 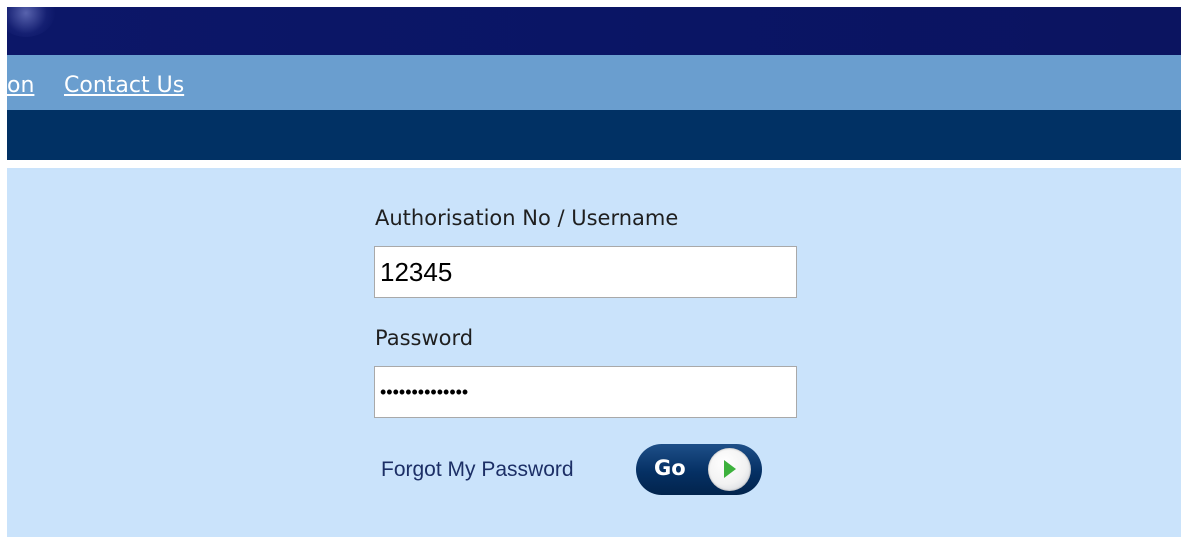 I want to click on username-label: Authorisation No / Username, so click(x=527, y=218).